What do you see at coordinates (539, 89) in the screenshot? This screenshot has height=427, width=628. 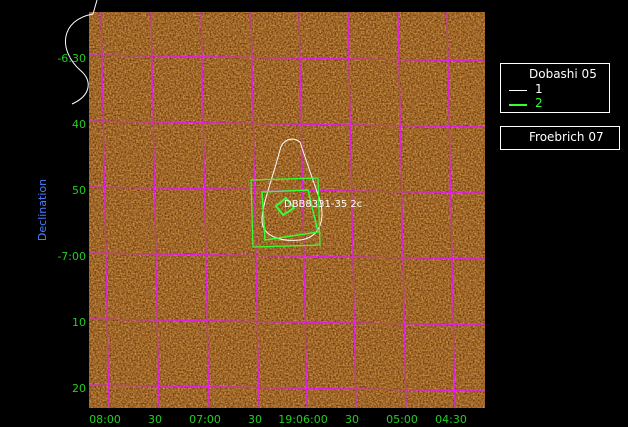 I see `legend-label: 1` at bounding box center [539, 89].